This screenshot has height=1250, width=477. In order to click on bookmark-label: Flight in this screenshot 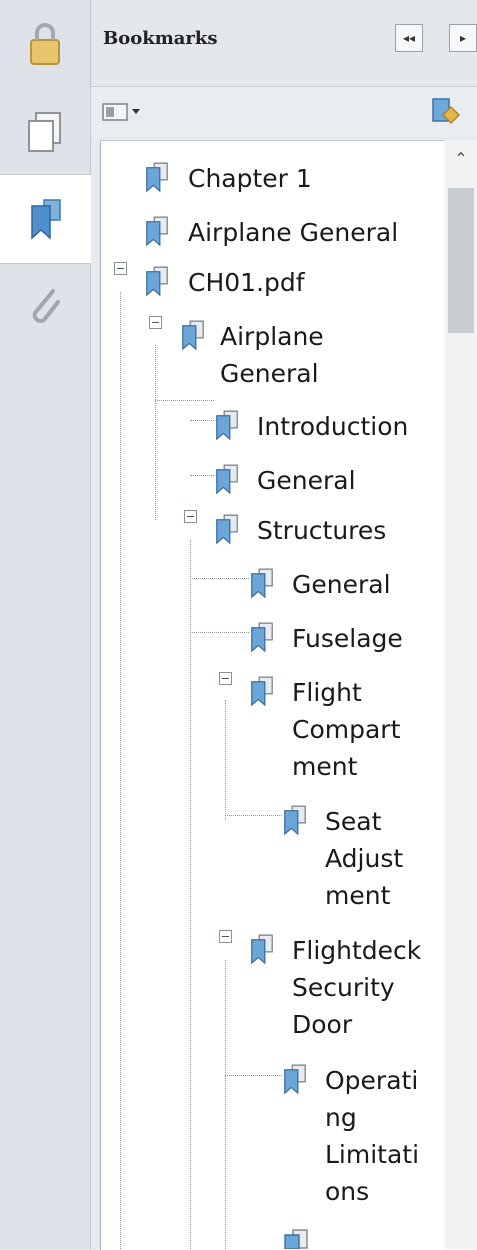, I will do `click(327, 692)`.